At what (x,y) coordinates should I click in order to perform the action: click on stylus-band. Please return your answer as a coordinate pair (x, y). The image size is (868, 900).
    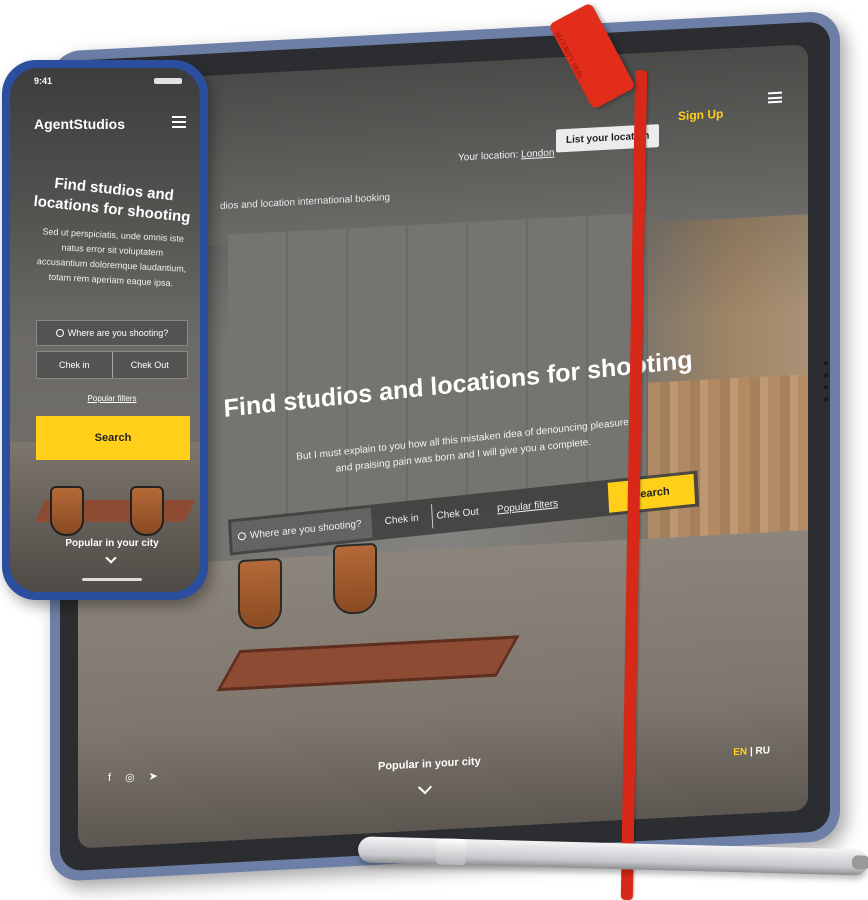
    Looking at the image, I should click on (451, 852).